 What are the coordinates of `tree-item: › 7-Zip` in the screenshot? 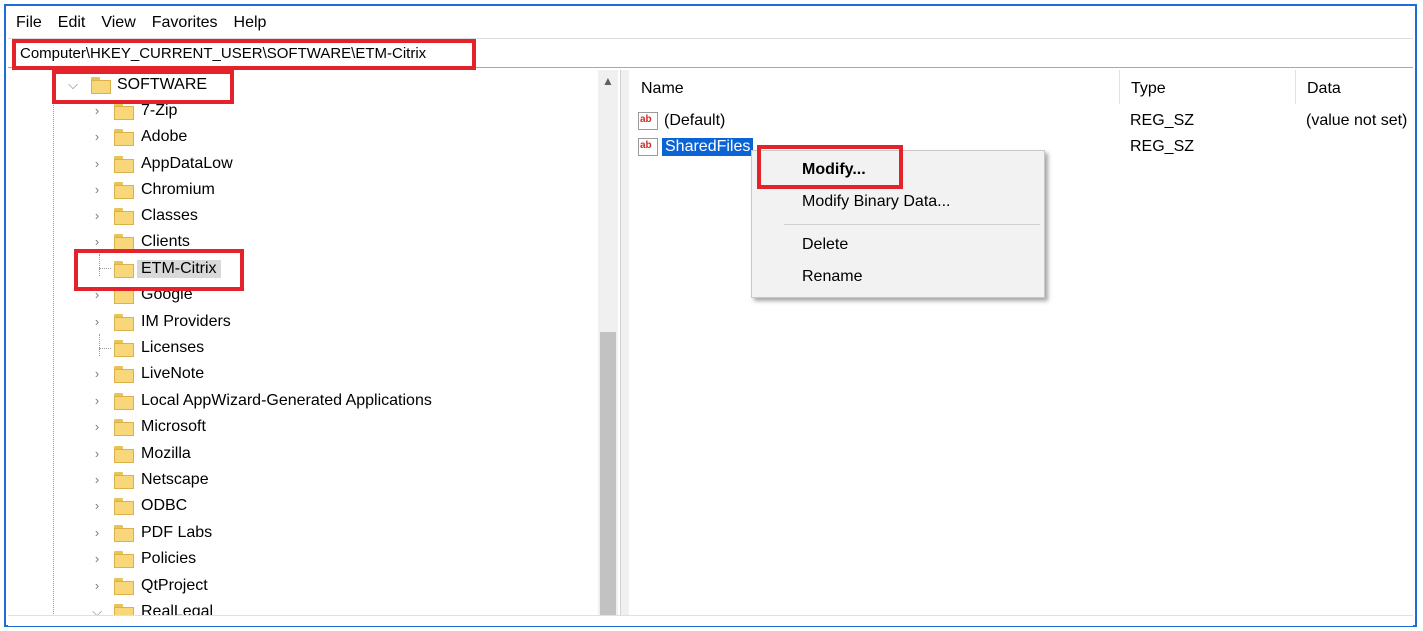 It's located at (303, 112).